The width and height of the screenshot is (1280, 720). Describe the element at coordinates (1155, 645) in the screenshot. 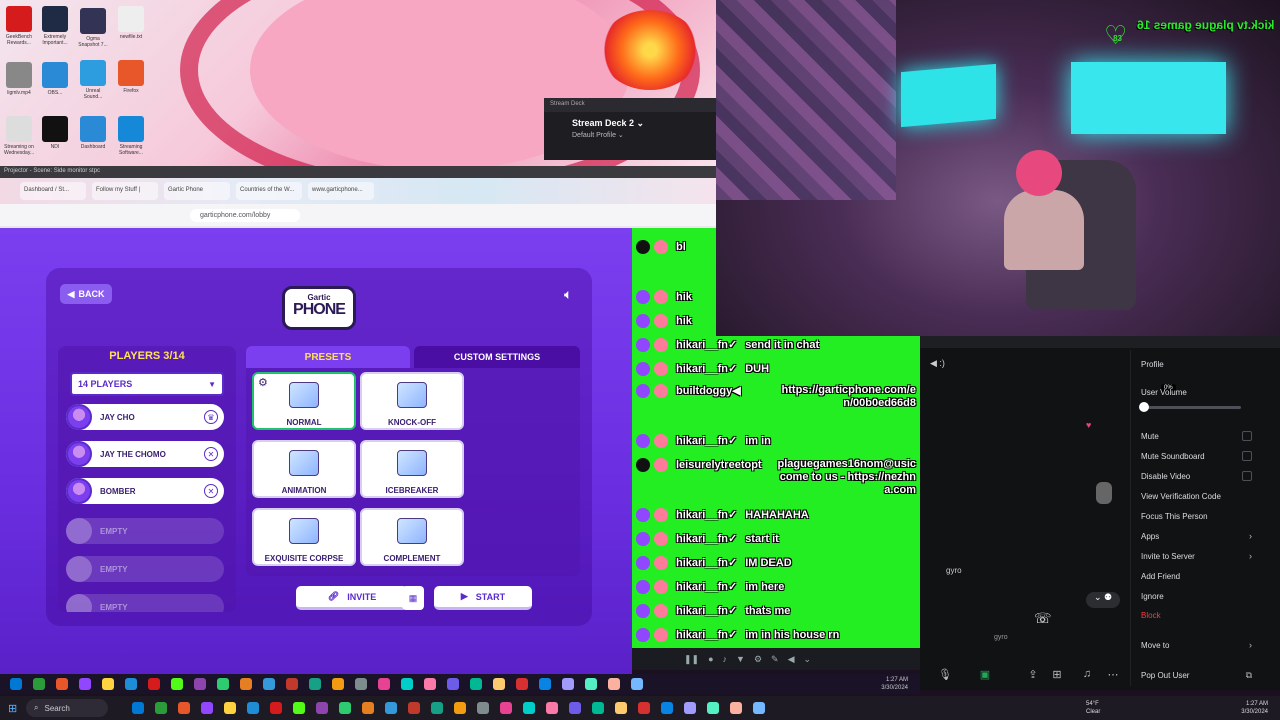

I see `menu-item: Move to` at that location.